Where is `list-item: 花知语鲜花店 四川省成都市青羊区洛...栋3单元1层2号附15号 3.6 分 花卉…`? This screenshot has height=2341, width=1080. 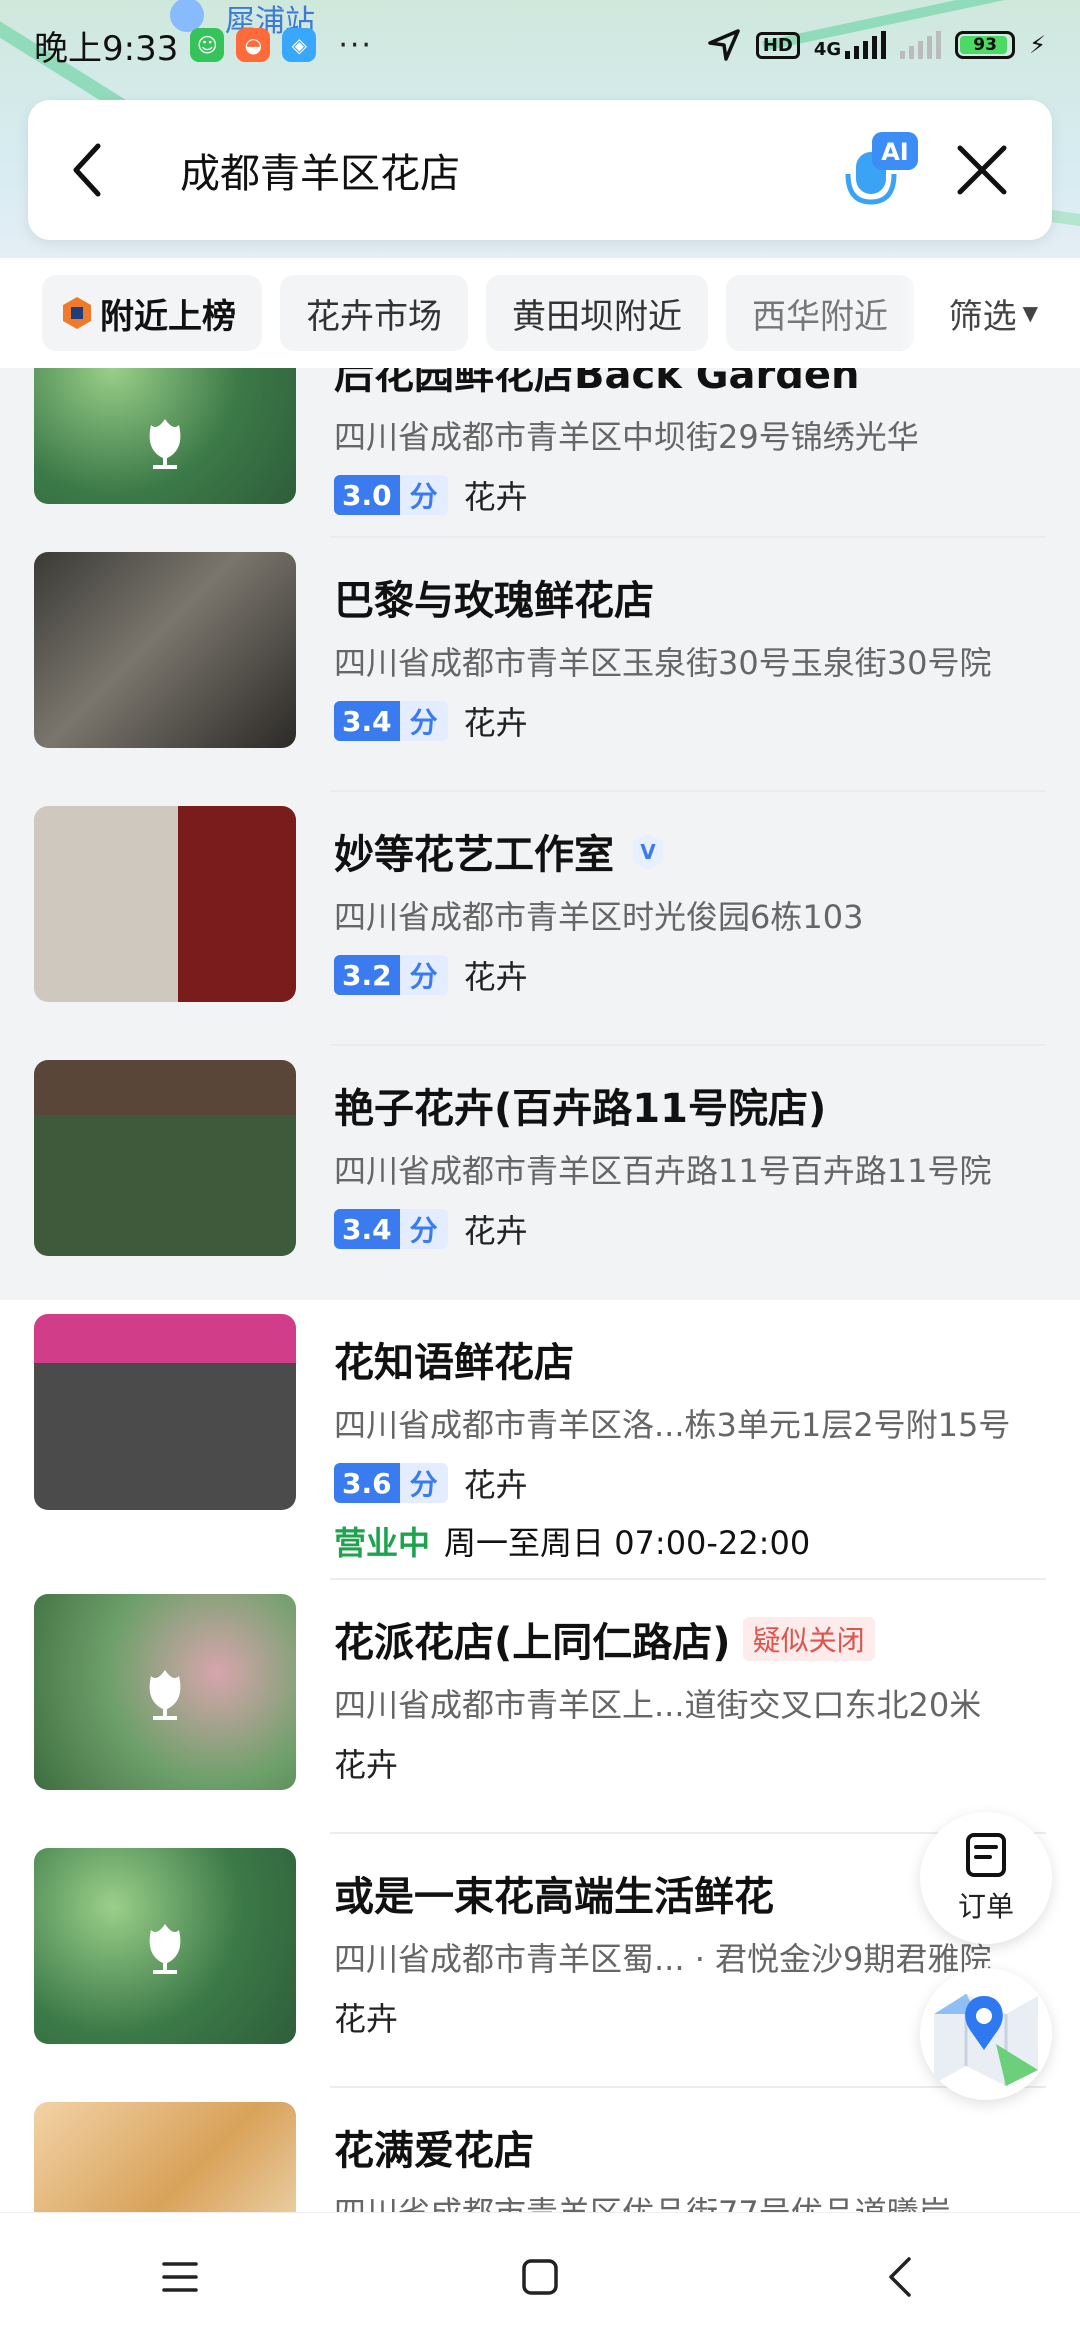 list-item: 花知语鲜花店 四川省成都市青羊区洛...栋3单元1层2号附15号 3.6 分 花卉… is located at coordinates (540, 1440).